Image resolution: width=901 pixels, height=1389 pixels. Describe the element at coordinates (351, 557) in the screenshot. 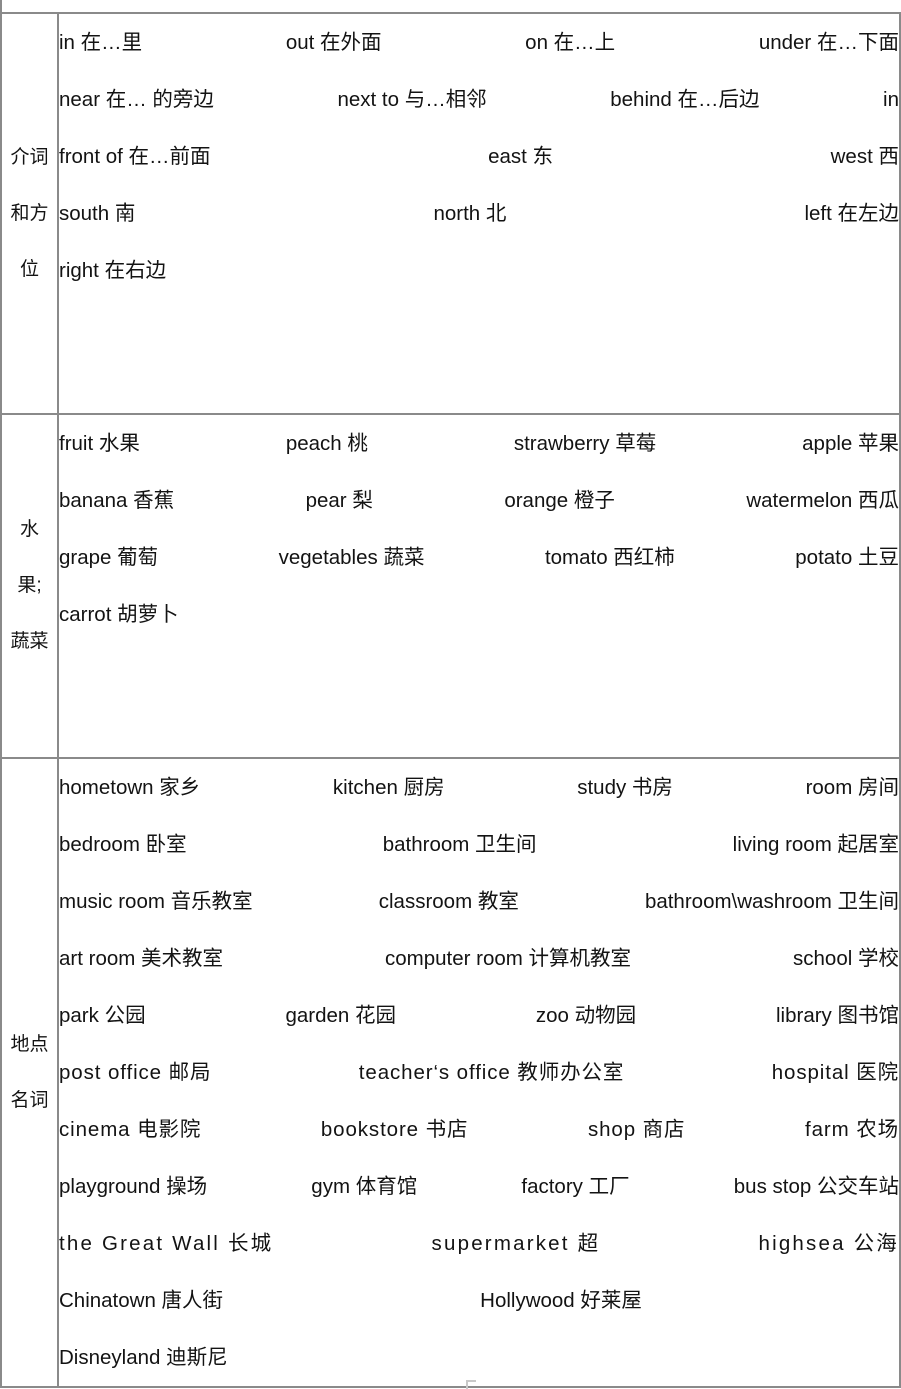

I see `vocab-term: vegetables 蔬菜` at that location.